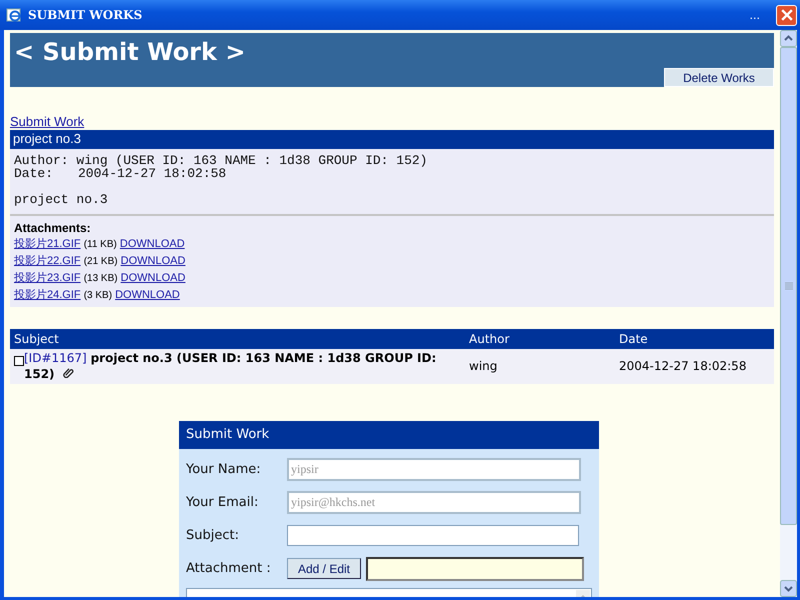 The width and height of the screenshot is (800, 600). Describe the element at coordinates (61, 199) in the screenshot. I see `post-body: project no.3` at that location.